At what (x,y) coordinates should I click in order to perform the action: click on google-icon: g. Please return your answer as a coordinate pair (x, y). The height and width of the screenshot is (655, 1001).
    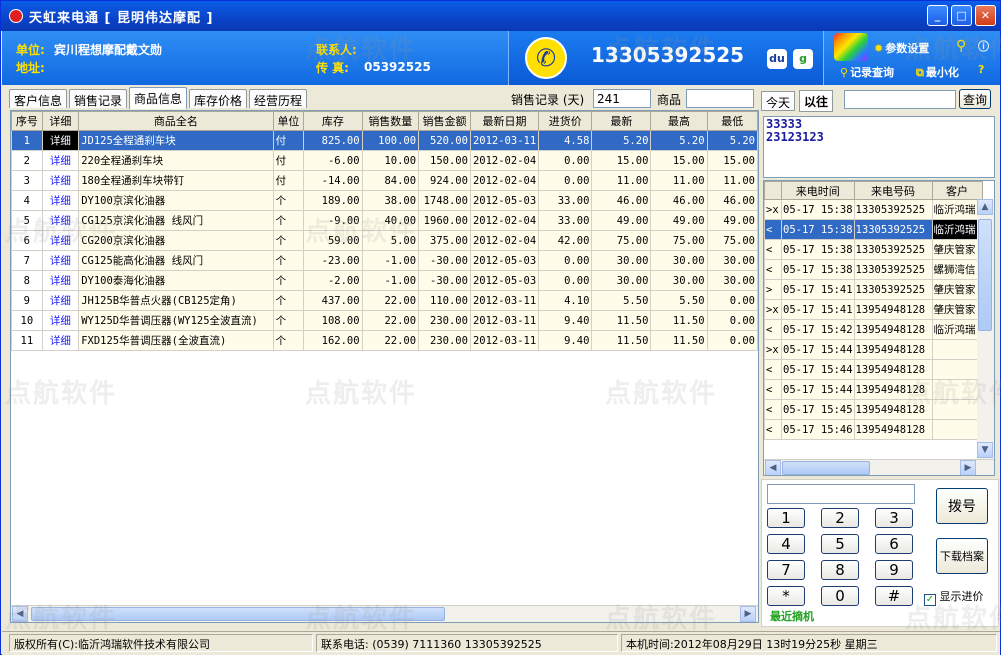
    Looking at the image, I should click on (803, 59).